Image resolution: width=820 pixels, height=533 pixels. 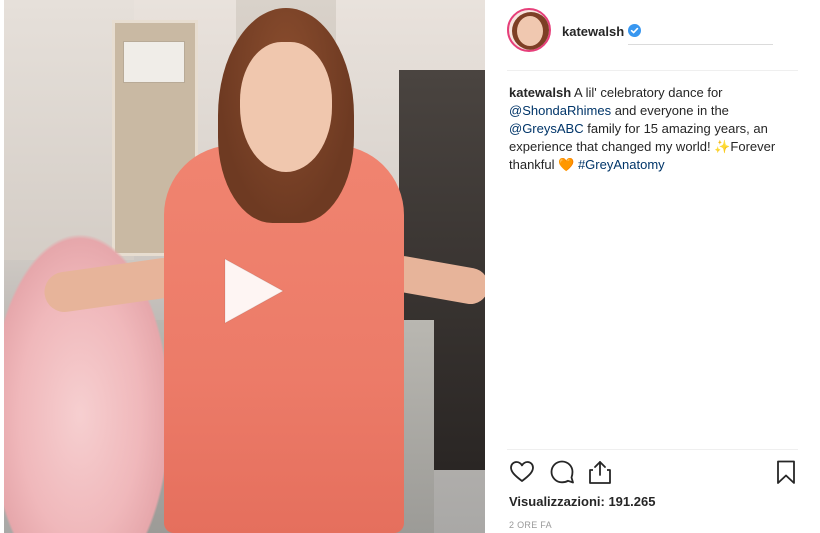 What do you see at coordinates (560, 110) in the screenshot?
I see `mention-shondarhimes: @ShondaRhimes` at bounding box center [560, 110].